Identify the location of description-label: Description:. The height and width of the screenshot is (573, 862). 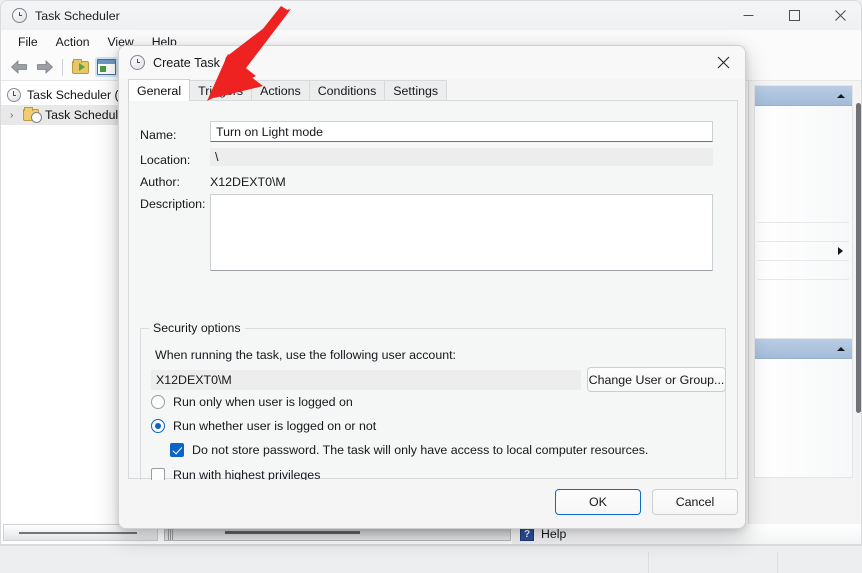
(173, 204).